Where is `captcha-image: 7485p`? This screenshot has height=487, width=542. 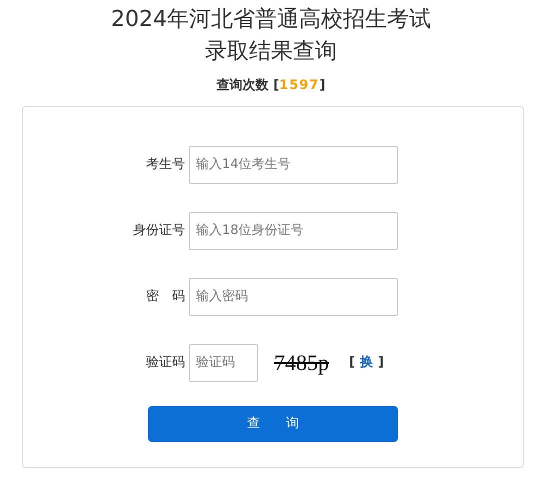 captcha-image: 7485p is located at coordinates (301, 363).